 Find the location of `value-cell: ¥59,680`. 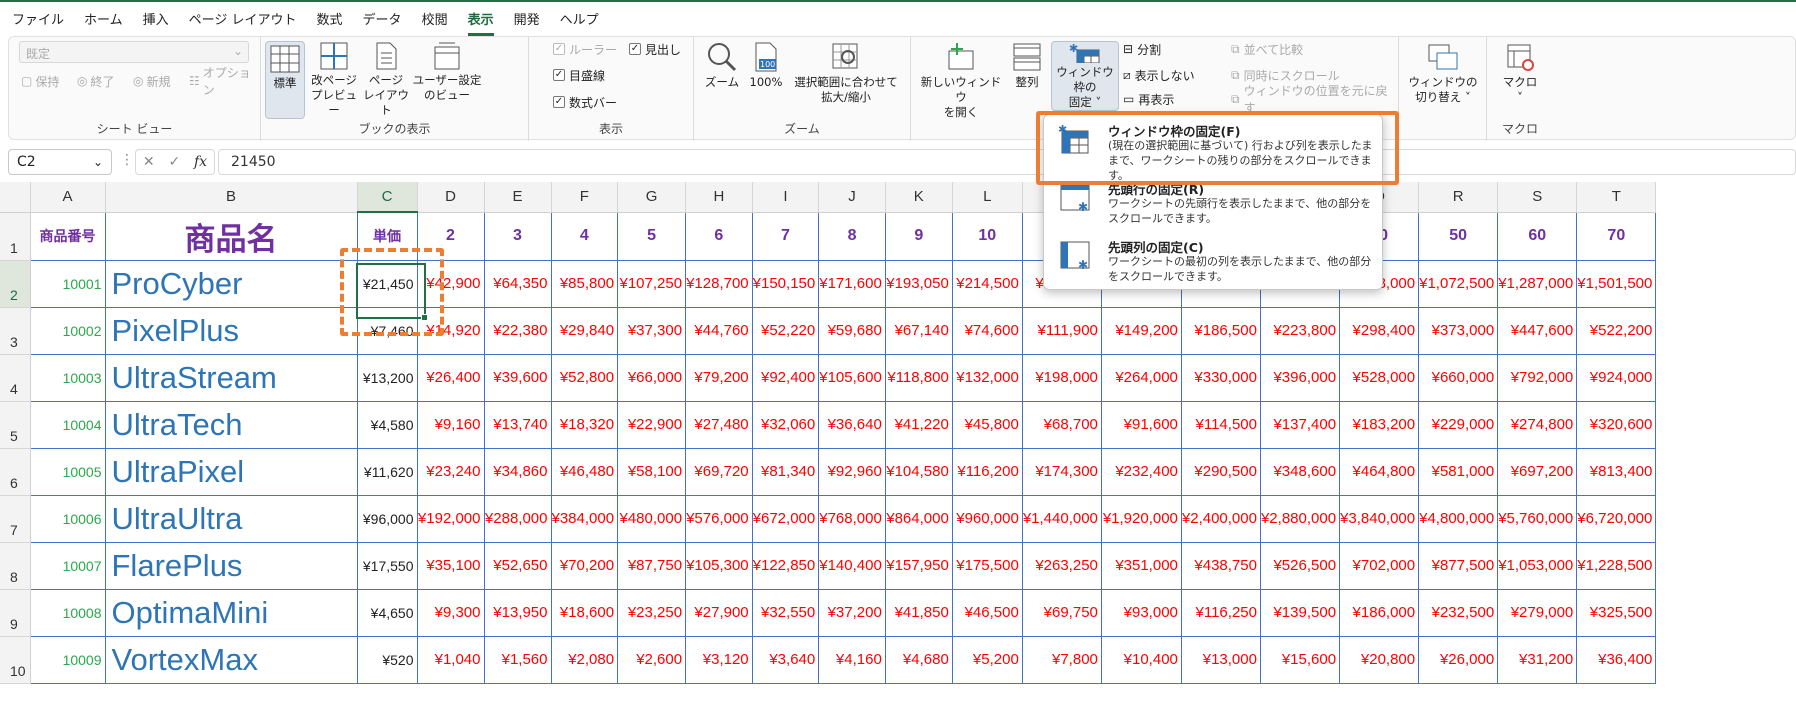

value-cell: ¥59,680 is located at coordinates (852, 330).